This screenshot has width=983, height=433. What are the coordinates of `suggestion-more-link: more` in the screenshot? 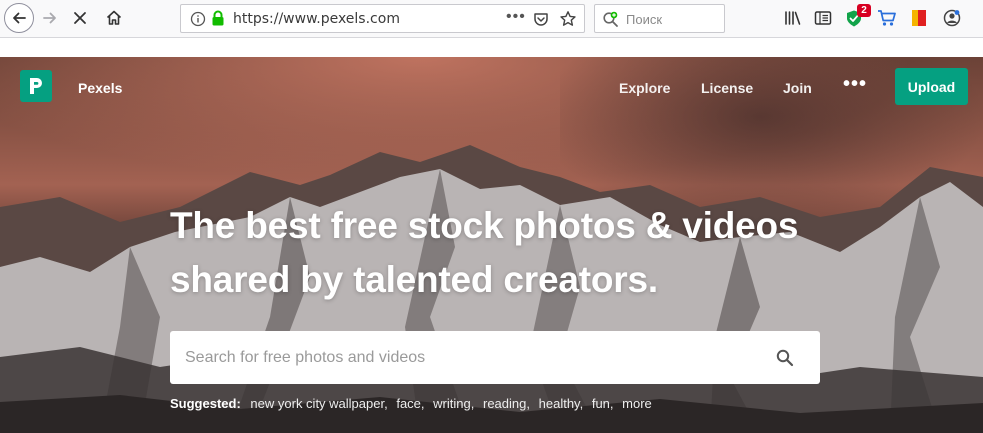 It's located at (637, 403).